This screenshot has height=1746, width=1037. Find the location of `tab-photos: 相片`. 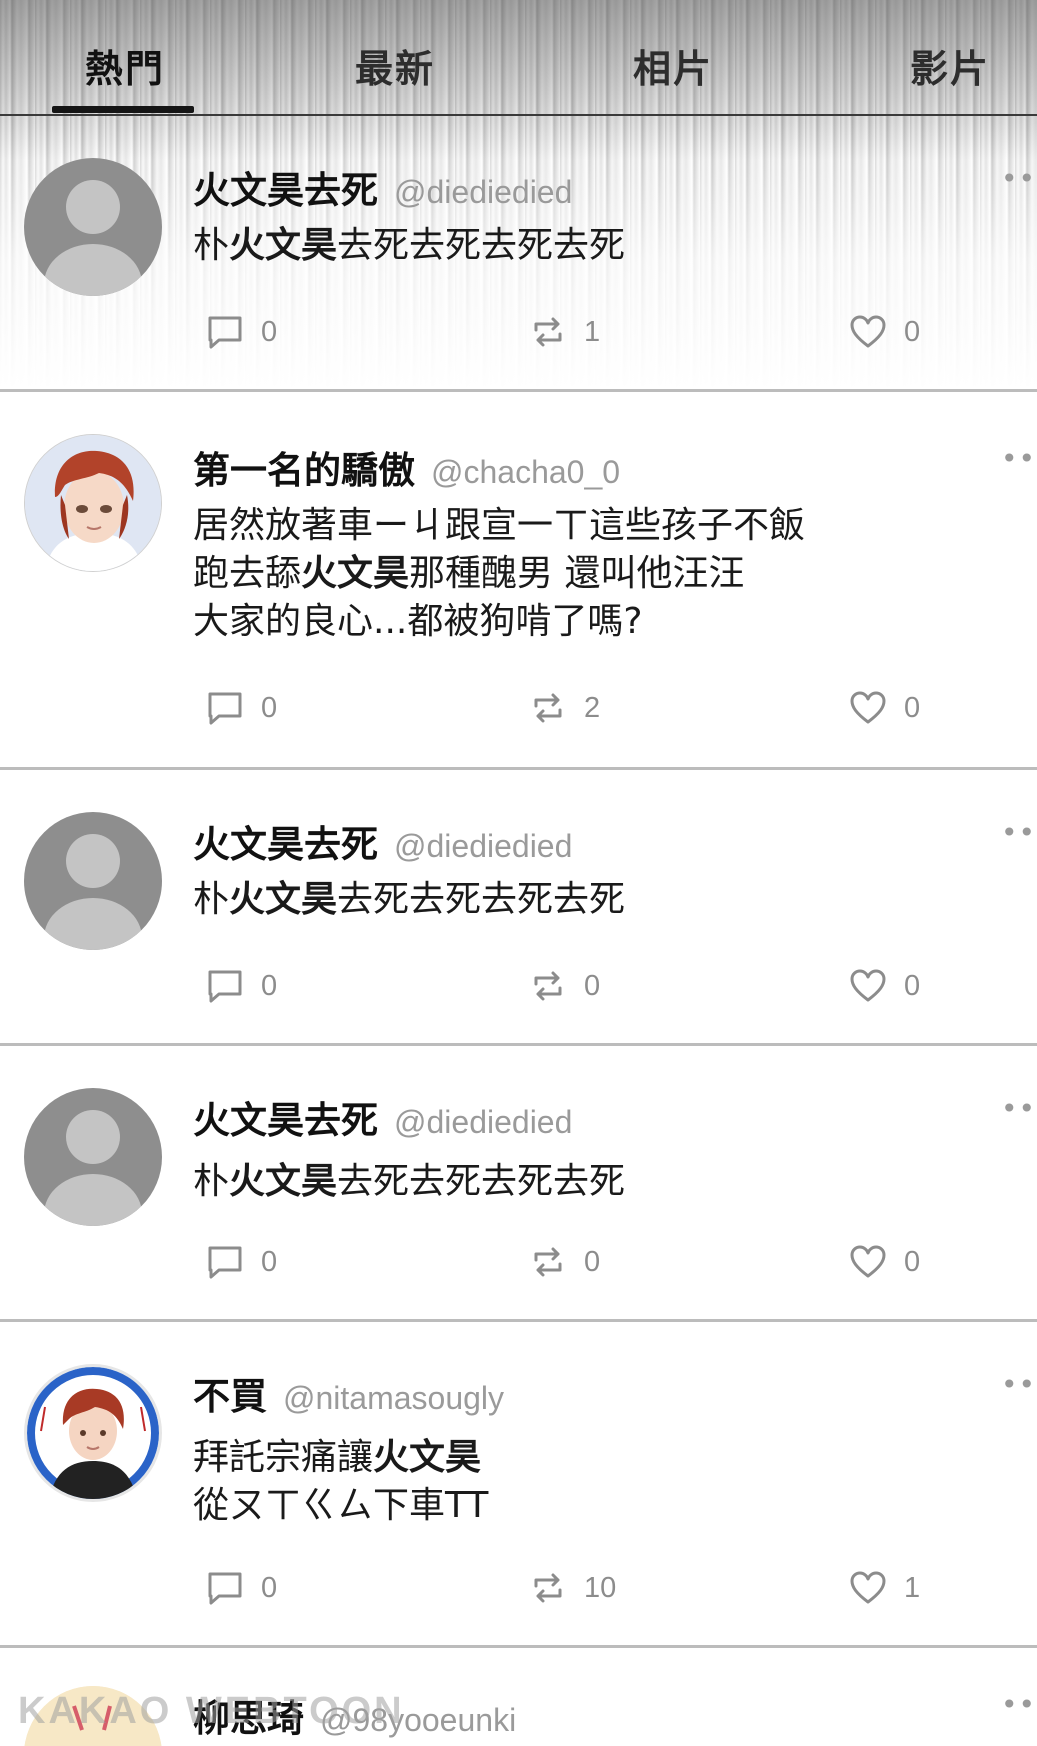

tab-photos: 相片 is located at coordinates (673, 65).